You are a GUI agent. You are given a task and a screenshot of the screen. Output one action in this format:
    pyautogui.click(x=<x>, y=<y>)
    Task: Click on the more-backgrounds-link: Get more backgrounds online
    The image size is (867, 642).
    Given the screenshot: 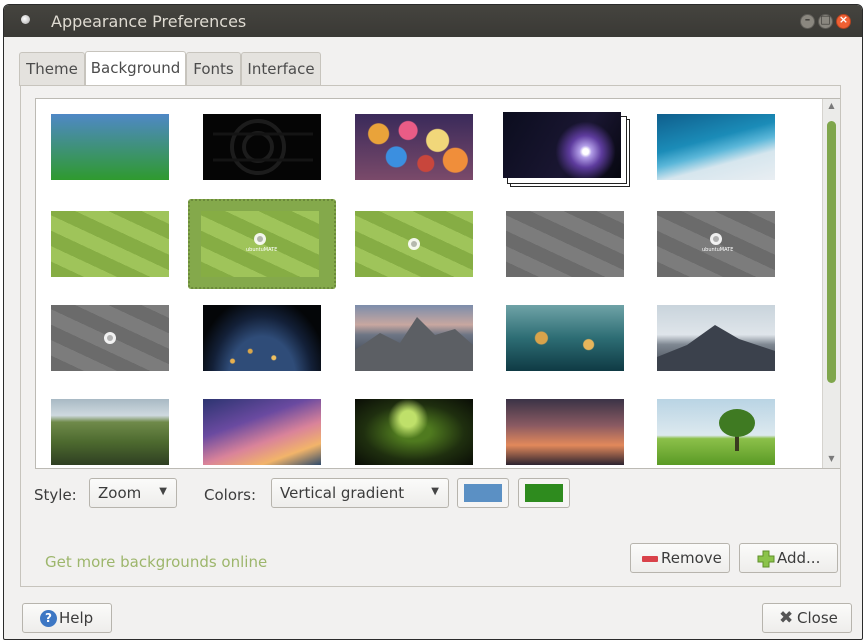 What is the action you would take?
    pyautogui.click(x=156, y=562)
    